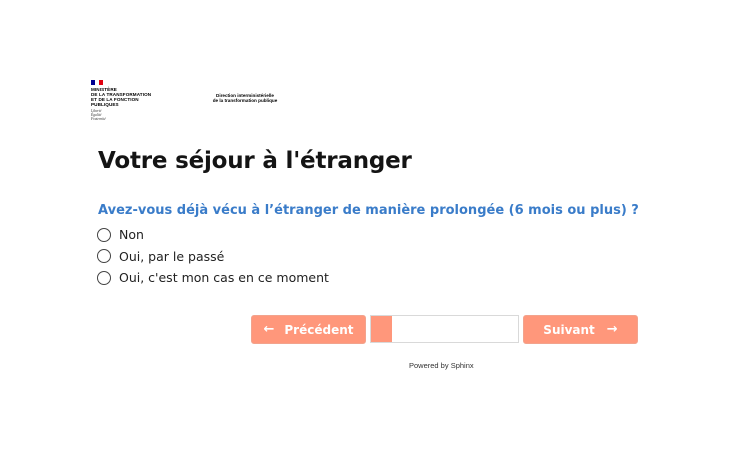 This screenshot has width=745, height=465. Describe the element at coordinates (172, 256) in the screenshot. I see `radio-option-label: Oui, par le passé` at that location.